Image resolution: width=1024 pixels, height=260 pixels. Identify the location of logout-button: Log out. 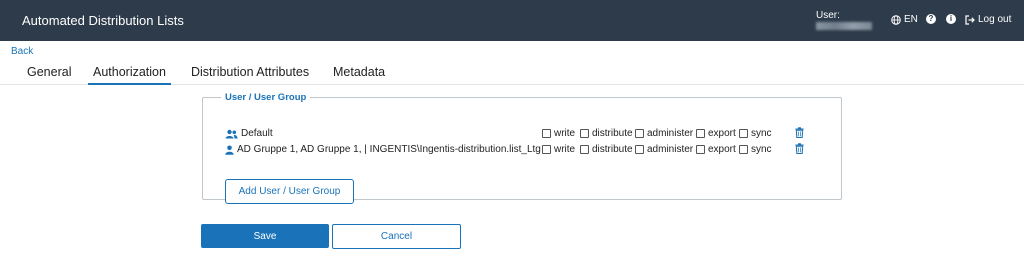
(988, 19).